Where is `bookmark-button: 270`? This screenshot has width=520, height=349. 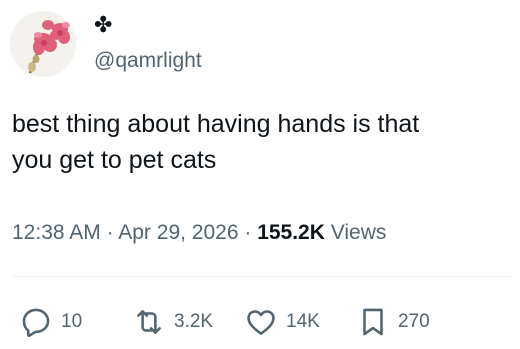 bookmark-button: 270 is located at coordinates (393, 322).